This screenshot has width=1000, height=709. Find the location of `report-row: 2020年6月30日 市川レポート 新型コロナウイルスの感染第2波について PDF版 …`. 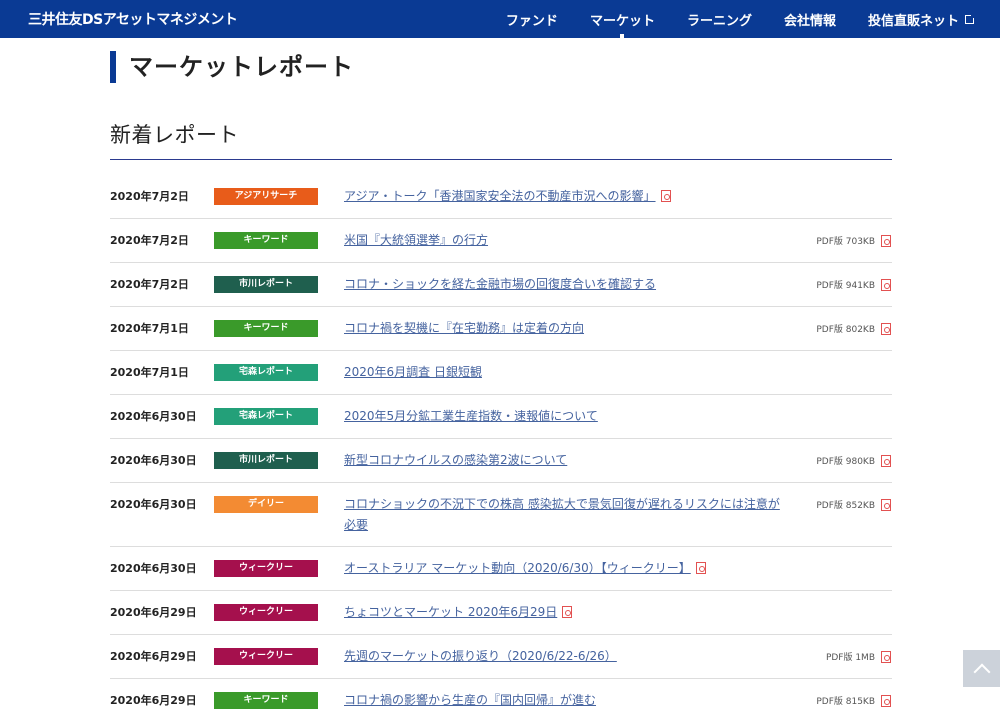

report-row: 2020年6月30日 市川レポート 新型コロナウイルスの感染第2波について PDF版 … is located at coordinates (501, 461).